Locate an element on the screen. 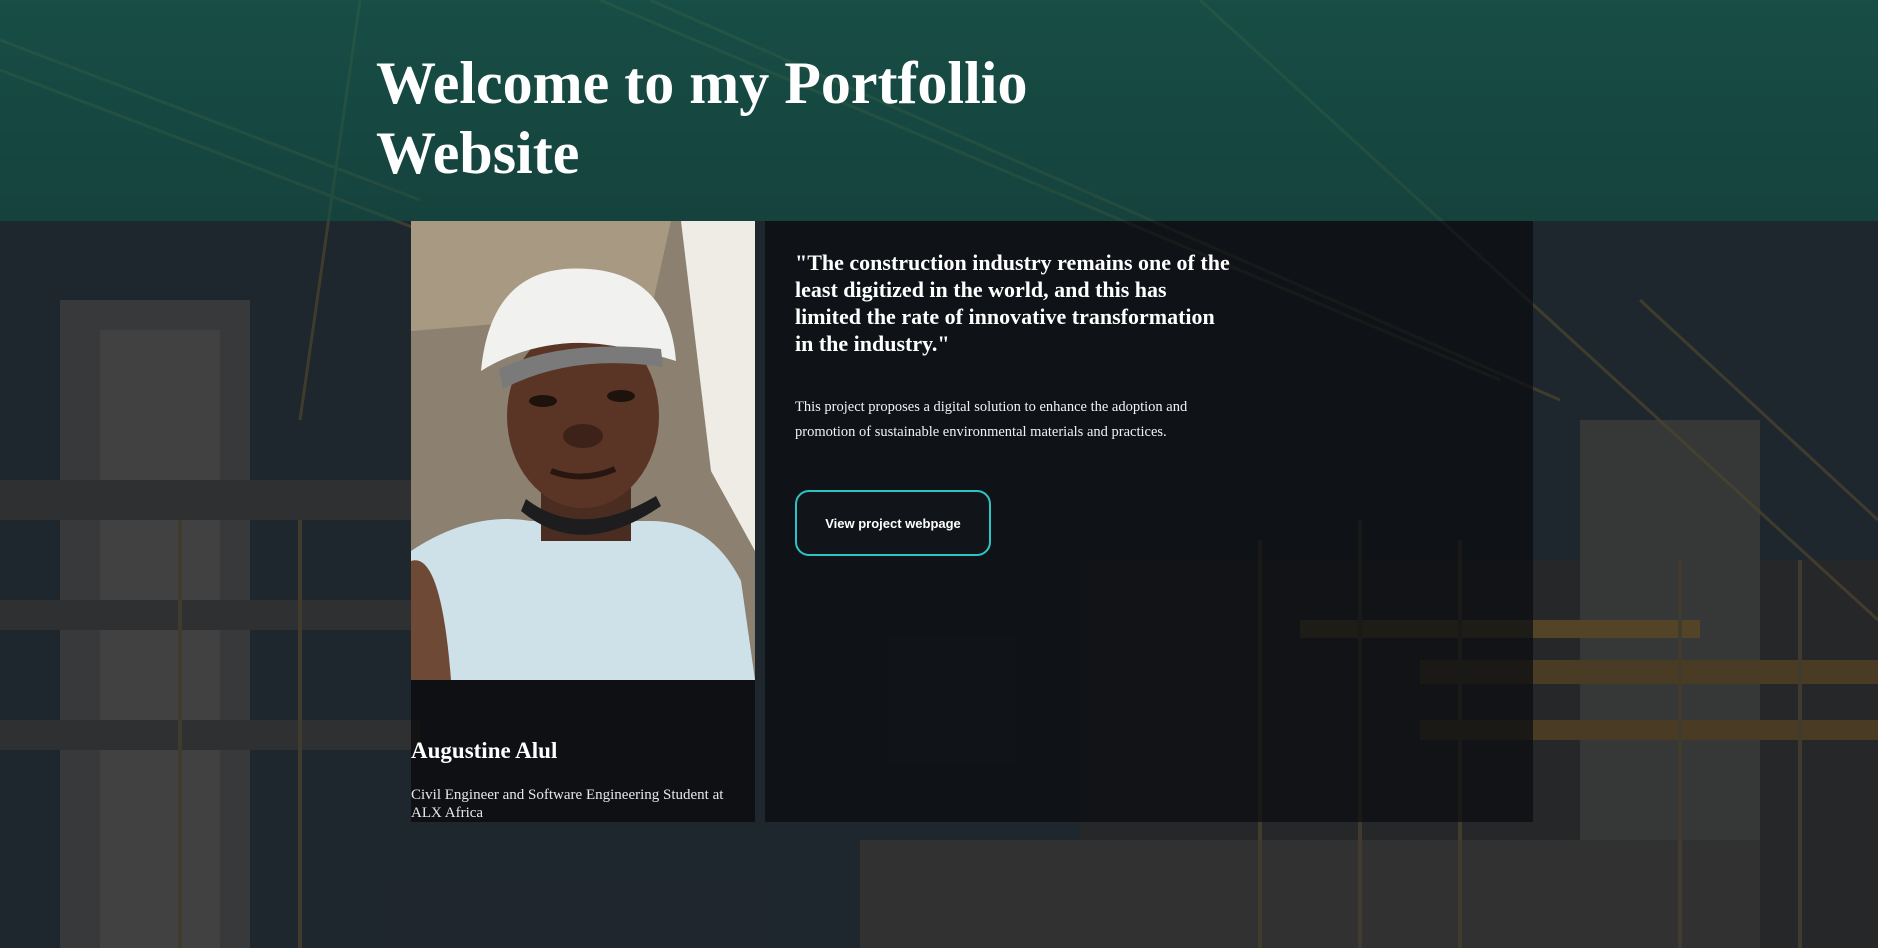  profile-card is located at coordinates (583, 521).